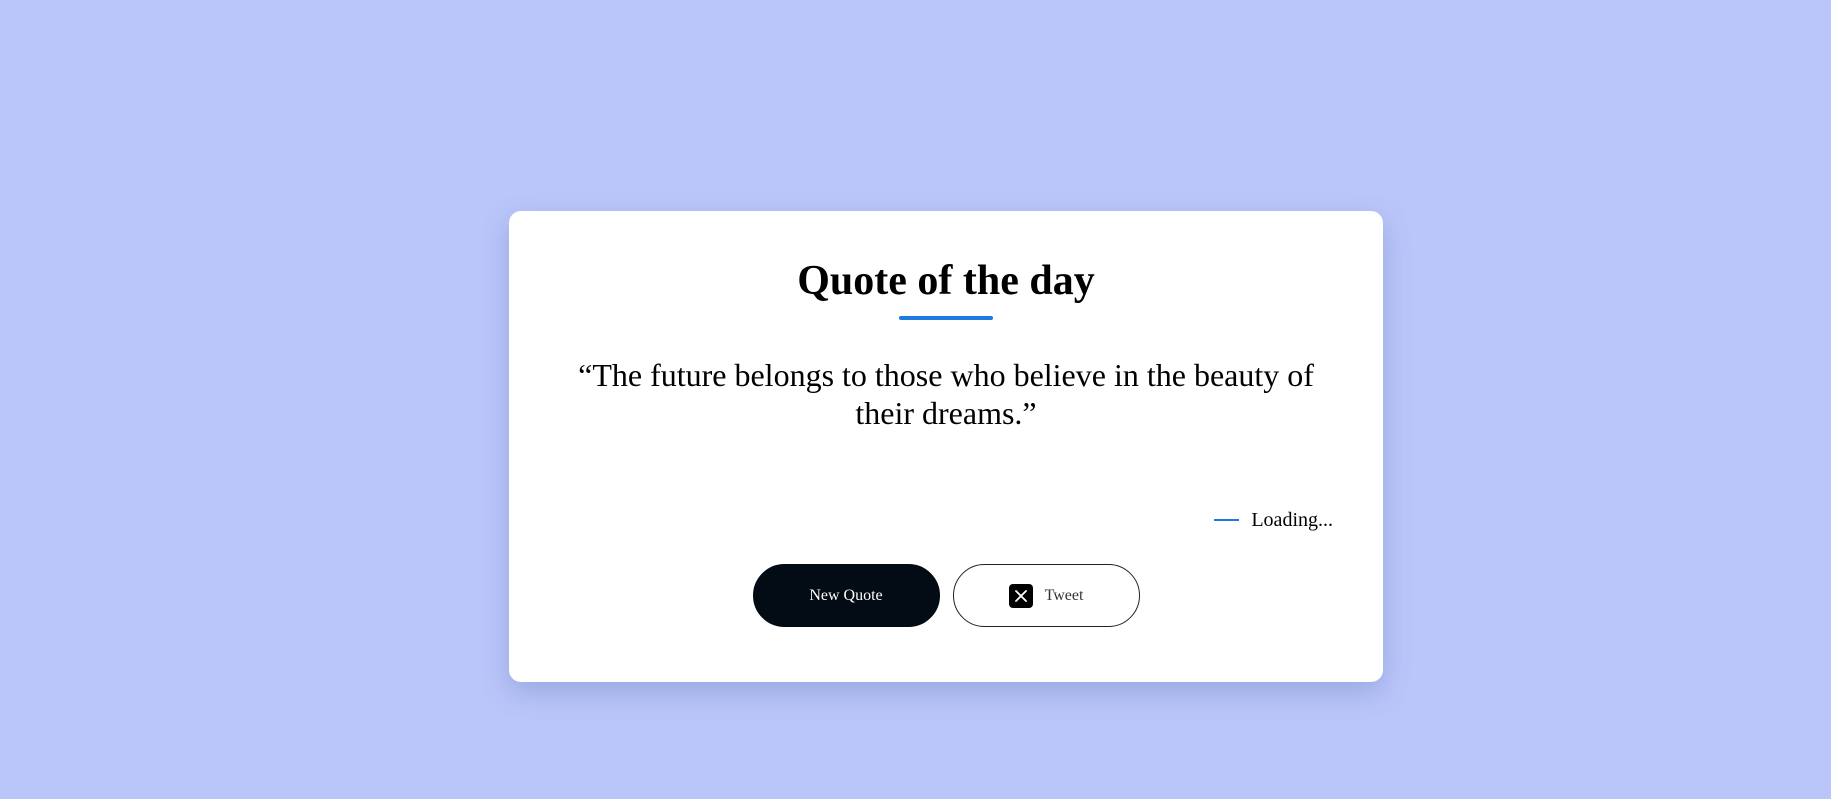 The height and width of the screenshot is (799, 1831). What do you see at coordinates (1227, 520) in the screenshot?
I see `author-dash` at bounding box center [1227, 520].